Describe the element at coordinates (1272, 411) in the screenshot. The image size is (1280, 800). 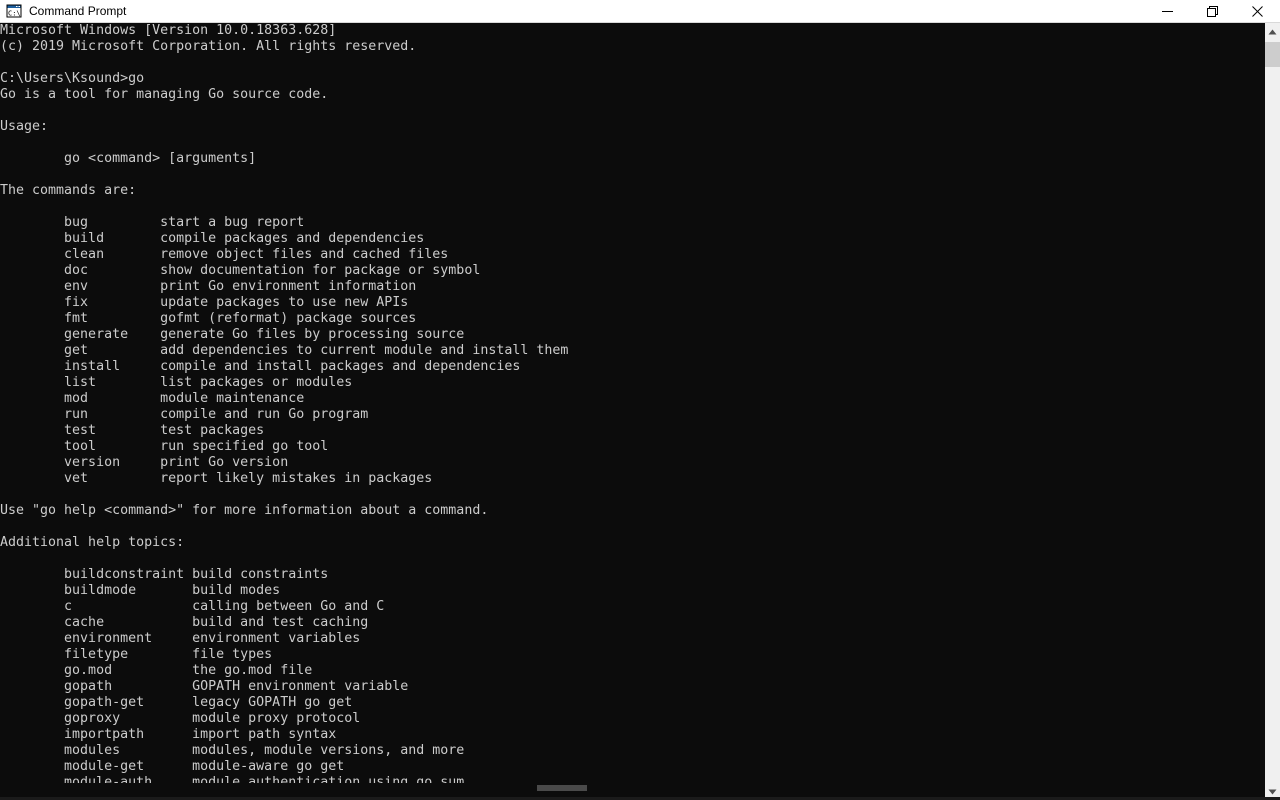
I see `vertical-scrollbar` at that location.